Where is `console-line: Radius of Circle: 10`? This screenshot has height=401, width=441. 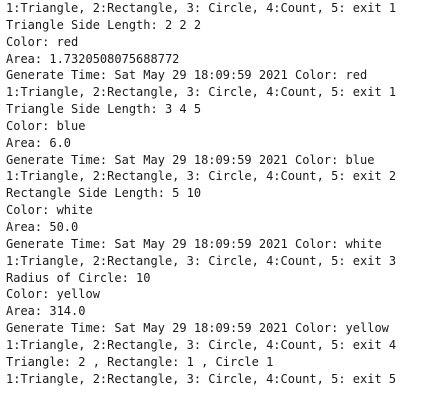
console-line: Radius of Circle: 10 is located at coordinates (78, 277).